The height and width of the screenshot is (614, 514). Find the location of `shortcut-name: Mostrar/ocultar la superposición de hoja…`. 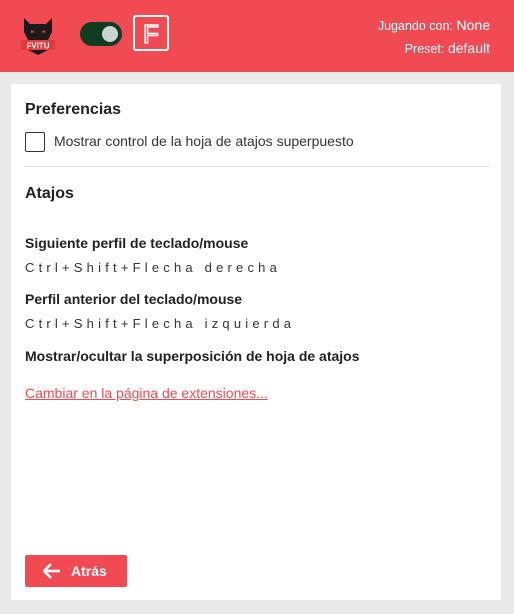

shortcut-name: Mostrar/ocultar la superposición de hoja… is located at coordinates (192, 356).